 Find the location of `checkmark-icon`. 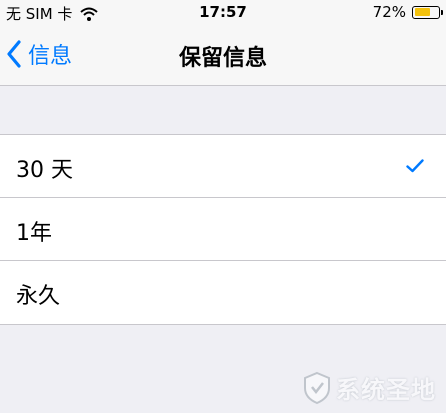

checkmark-icon is located at coordinates (415, 166).